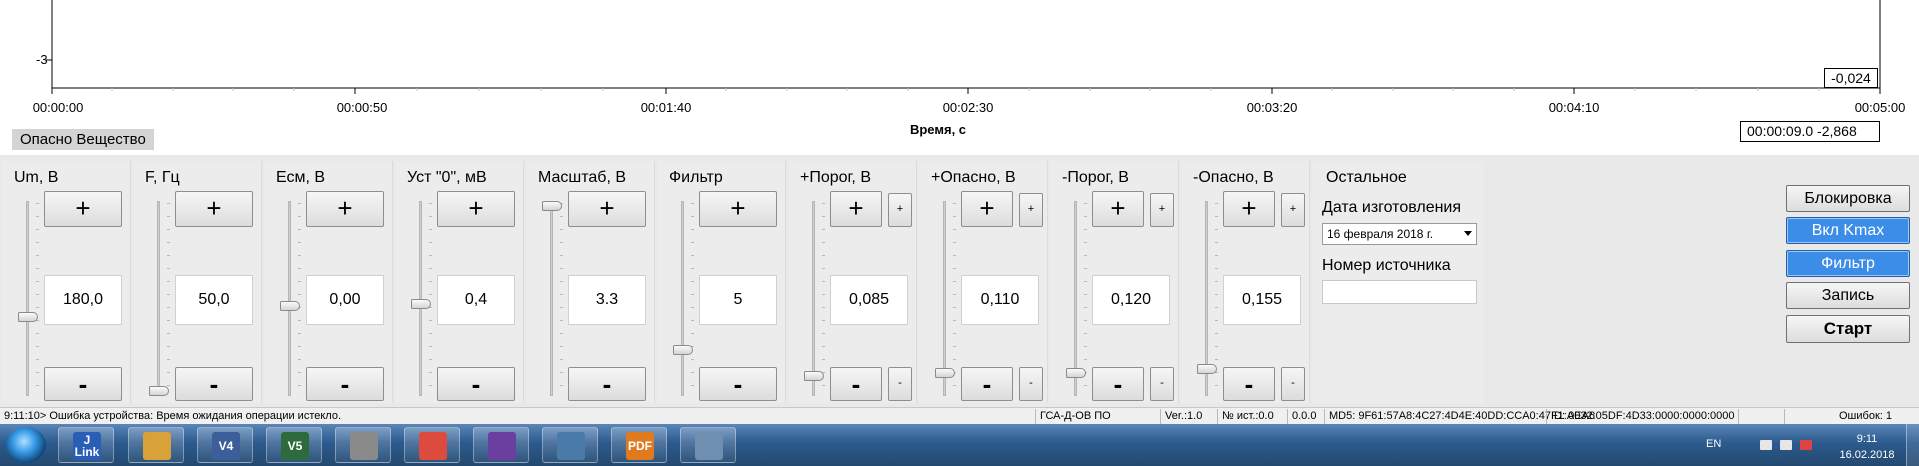 This screenshot has height=466, width=1919. What do you see at coordinates (225, 445) in the screenshot?
I see `taskbar-app: V4` at bounding box center [225, 445].